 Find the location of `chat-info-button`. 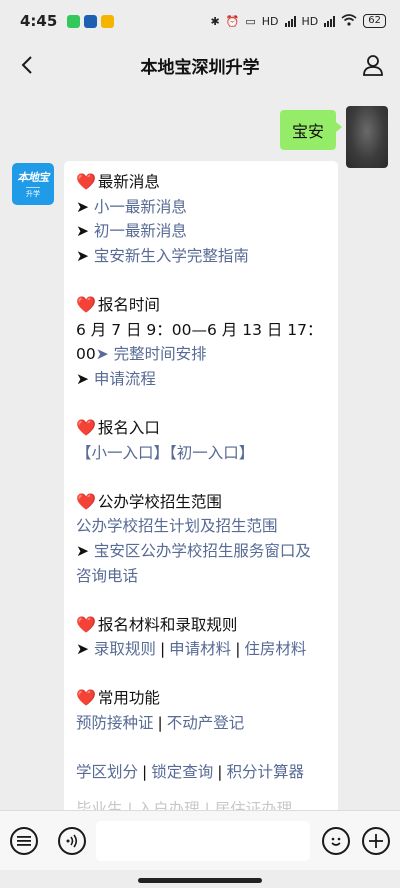

chat-info-button is located at coordinates (373, 65).